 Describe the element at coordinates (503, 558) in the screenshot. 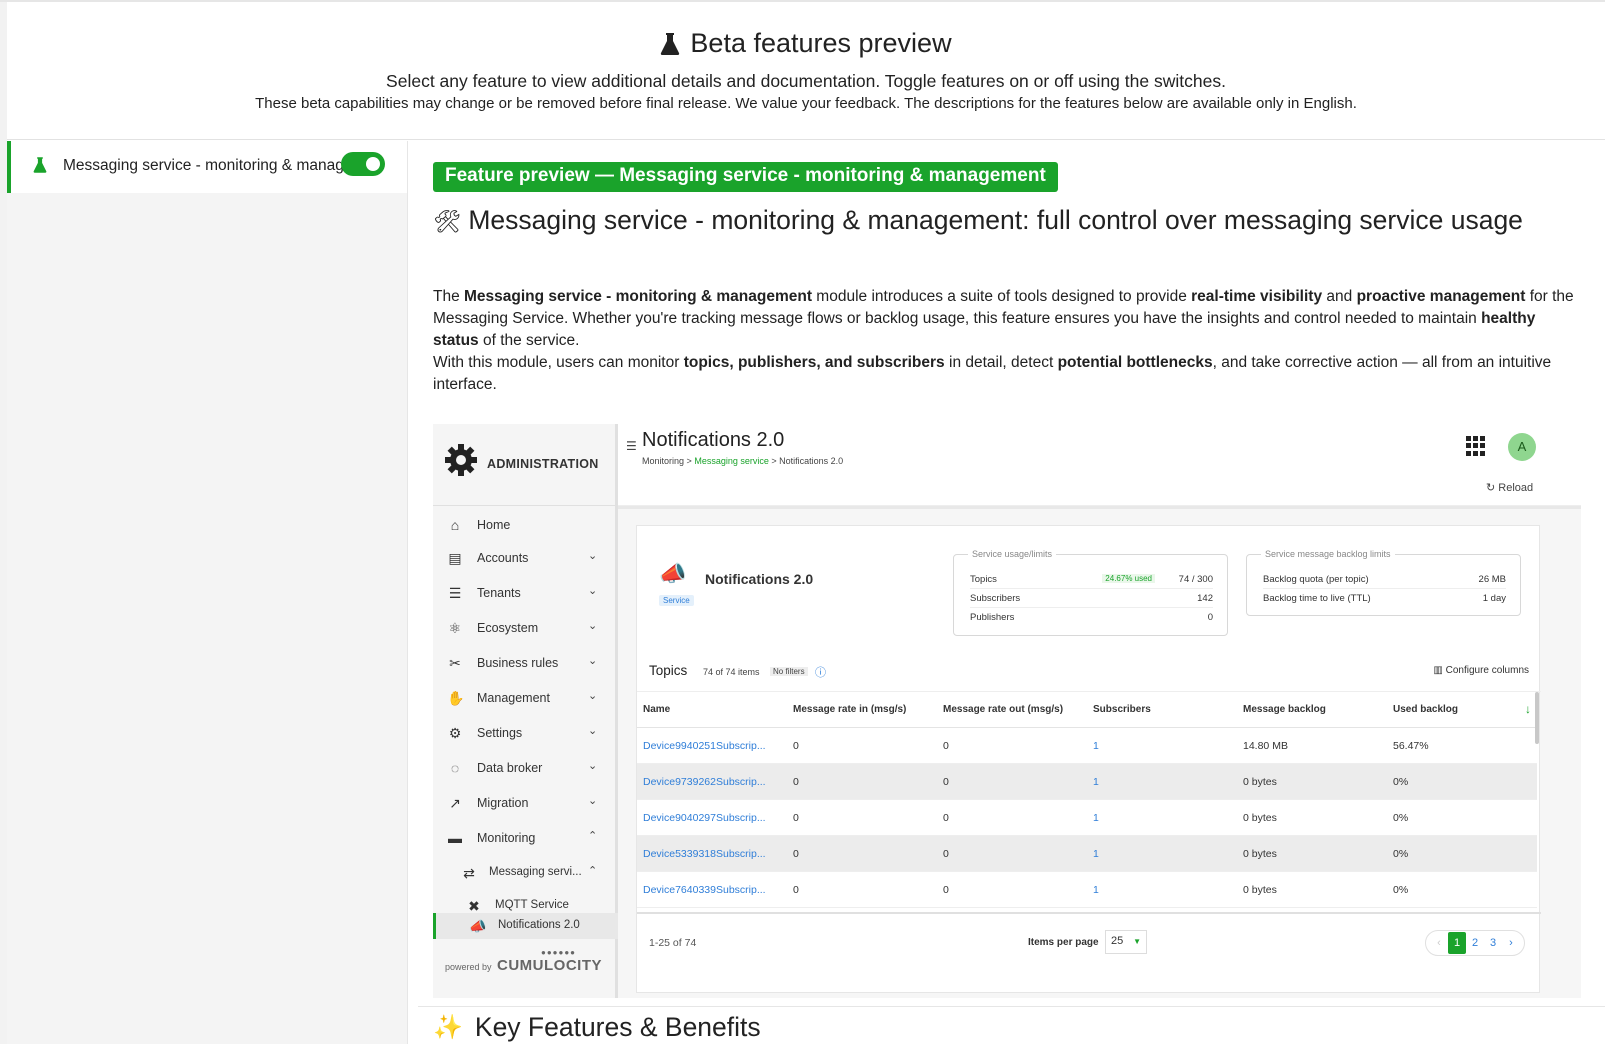

I see `nav-label: Accounts` at that location.